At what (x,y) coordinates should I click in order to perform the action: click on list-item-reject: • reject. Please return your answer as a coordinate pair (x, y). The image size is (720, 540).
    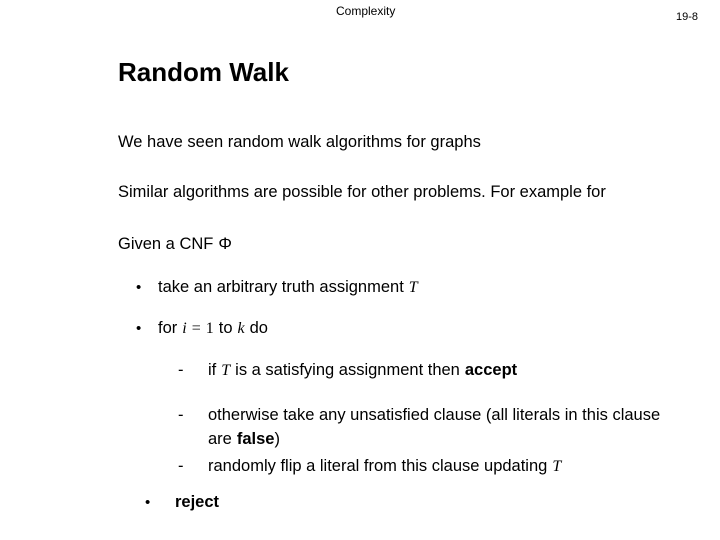
    Looking at the image, I should click on (182, 502).